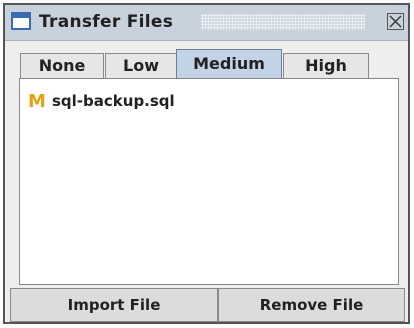 The height and width of the screenshot is (328, 414). Describe the element at coordinates (106, 22) in the screenshot. I see `window-title: Transfer Files` at that location.